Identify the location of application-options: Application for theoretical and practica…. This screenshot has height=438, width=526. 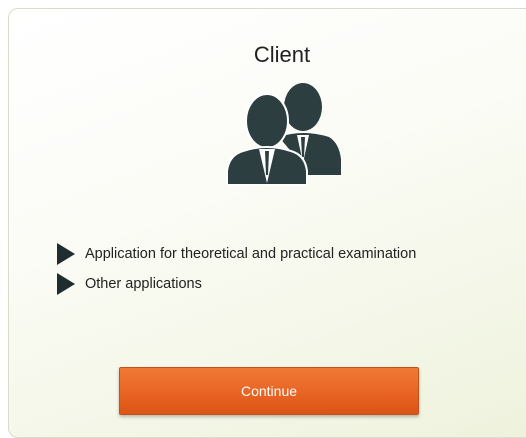
(236, 269).